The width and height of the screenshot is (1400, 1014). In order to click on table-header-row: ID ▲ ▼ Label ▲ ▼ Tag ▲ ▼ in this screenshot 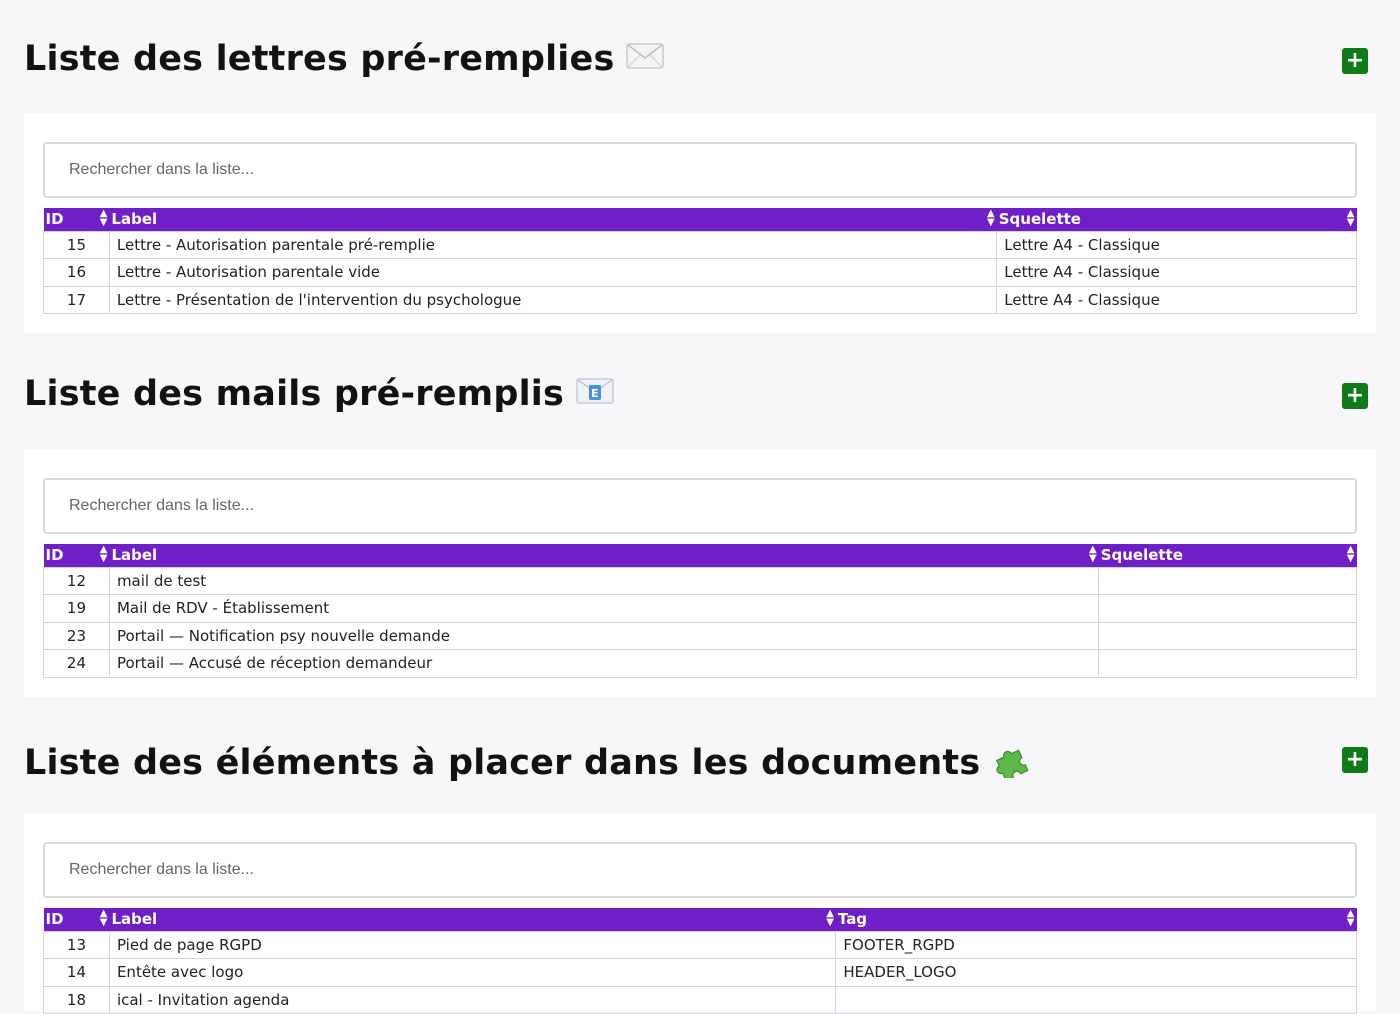, I will do `click(700, 919)`.